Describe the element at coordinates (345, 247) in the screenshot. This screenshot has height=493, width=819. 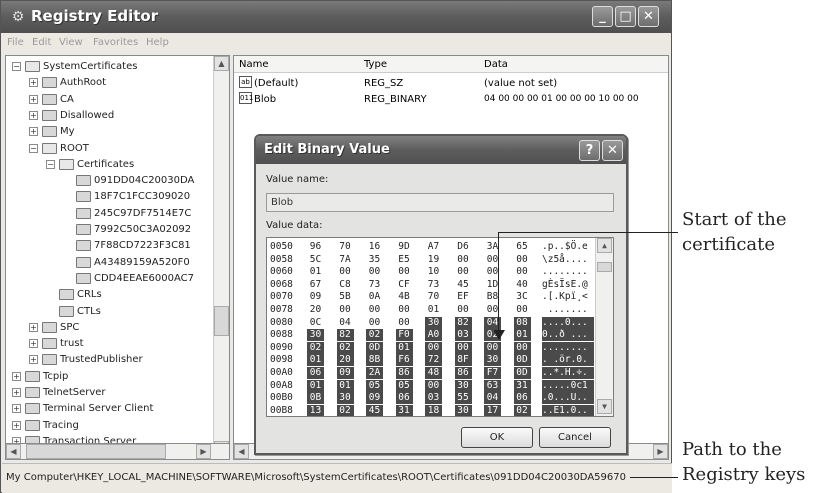
I see `hex-byte: 70` at that location.